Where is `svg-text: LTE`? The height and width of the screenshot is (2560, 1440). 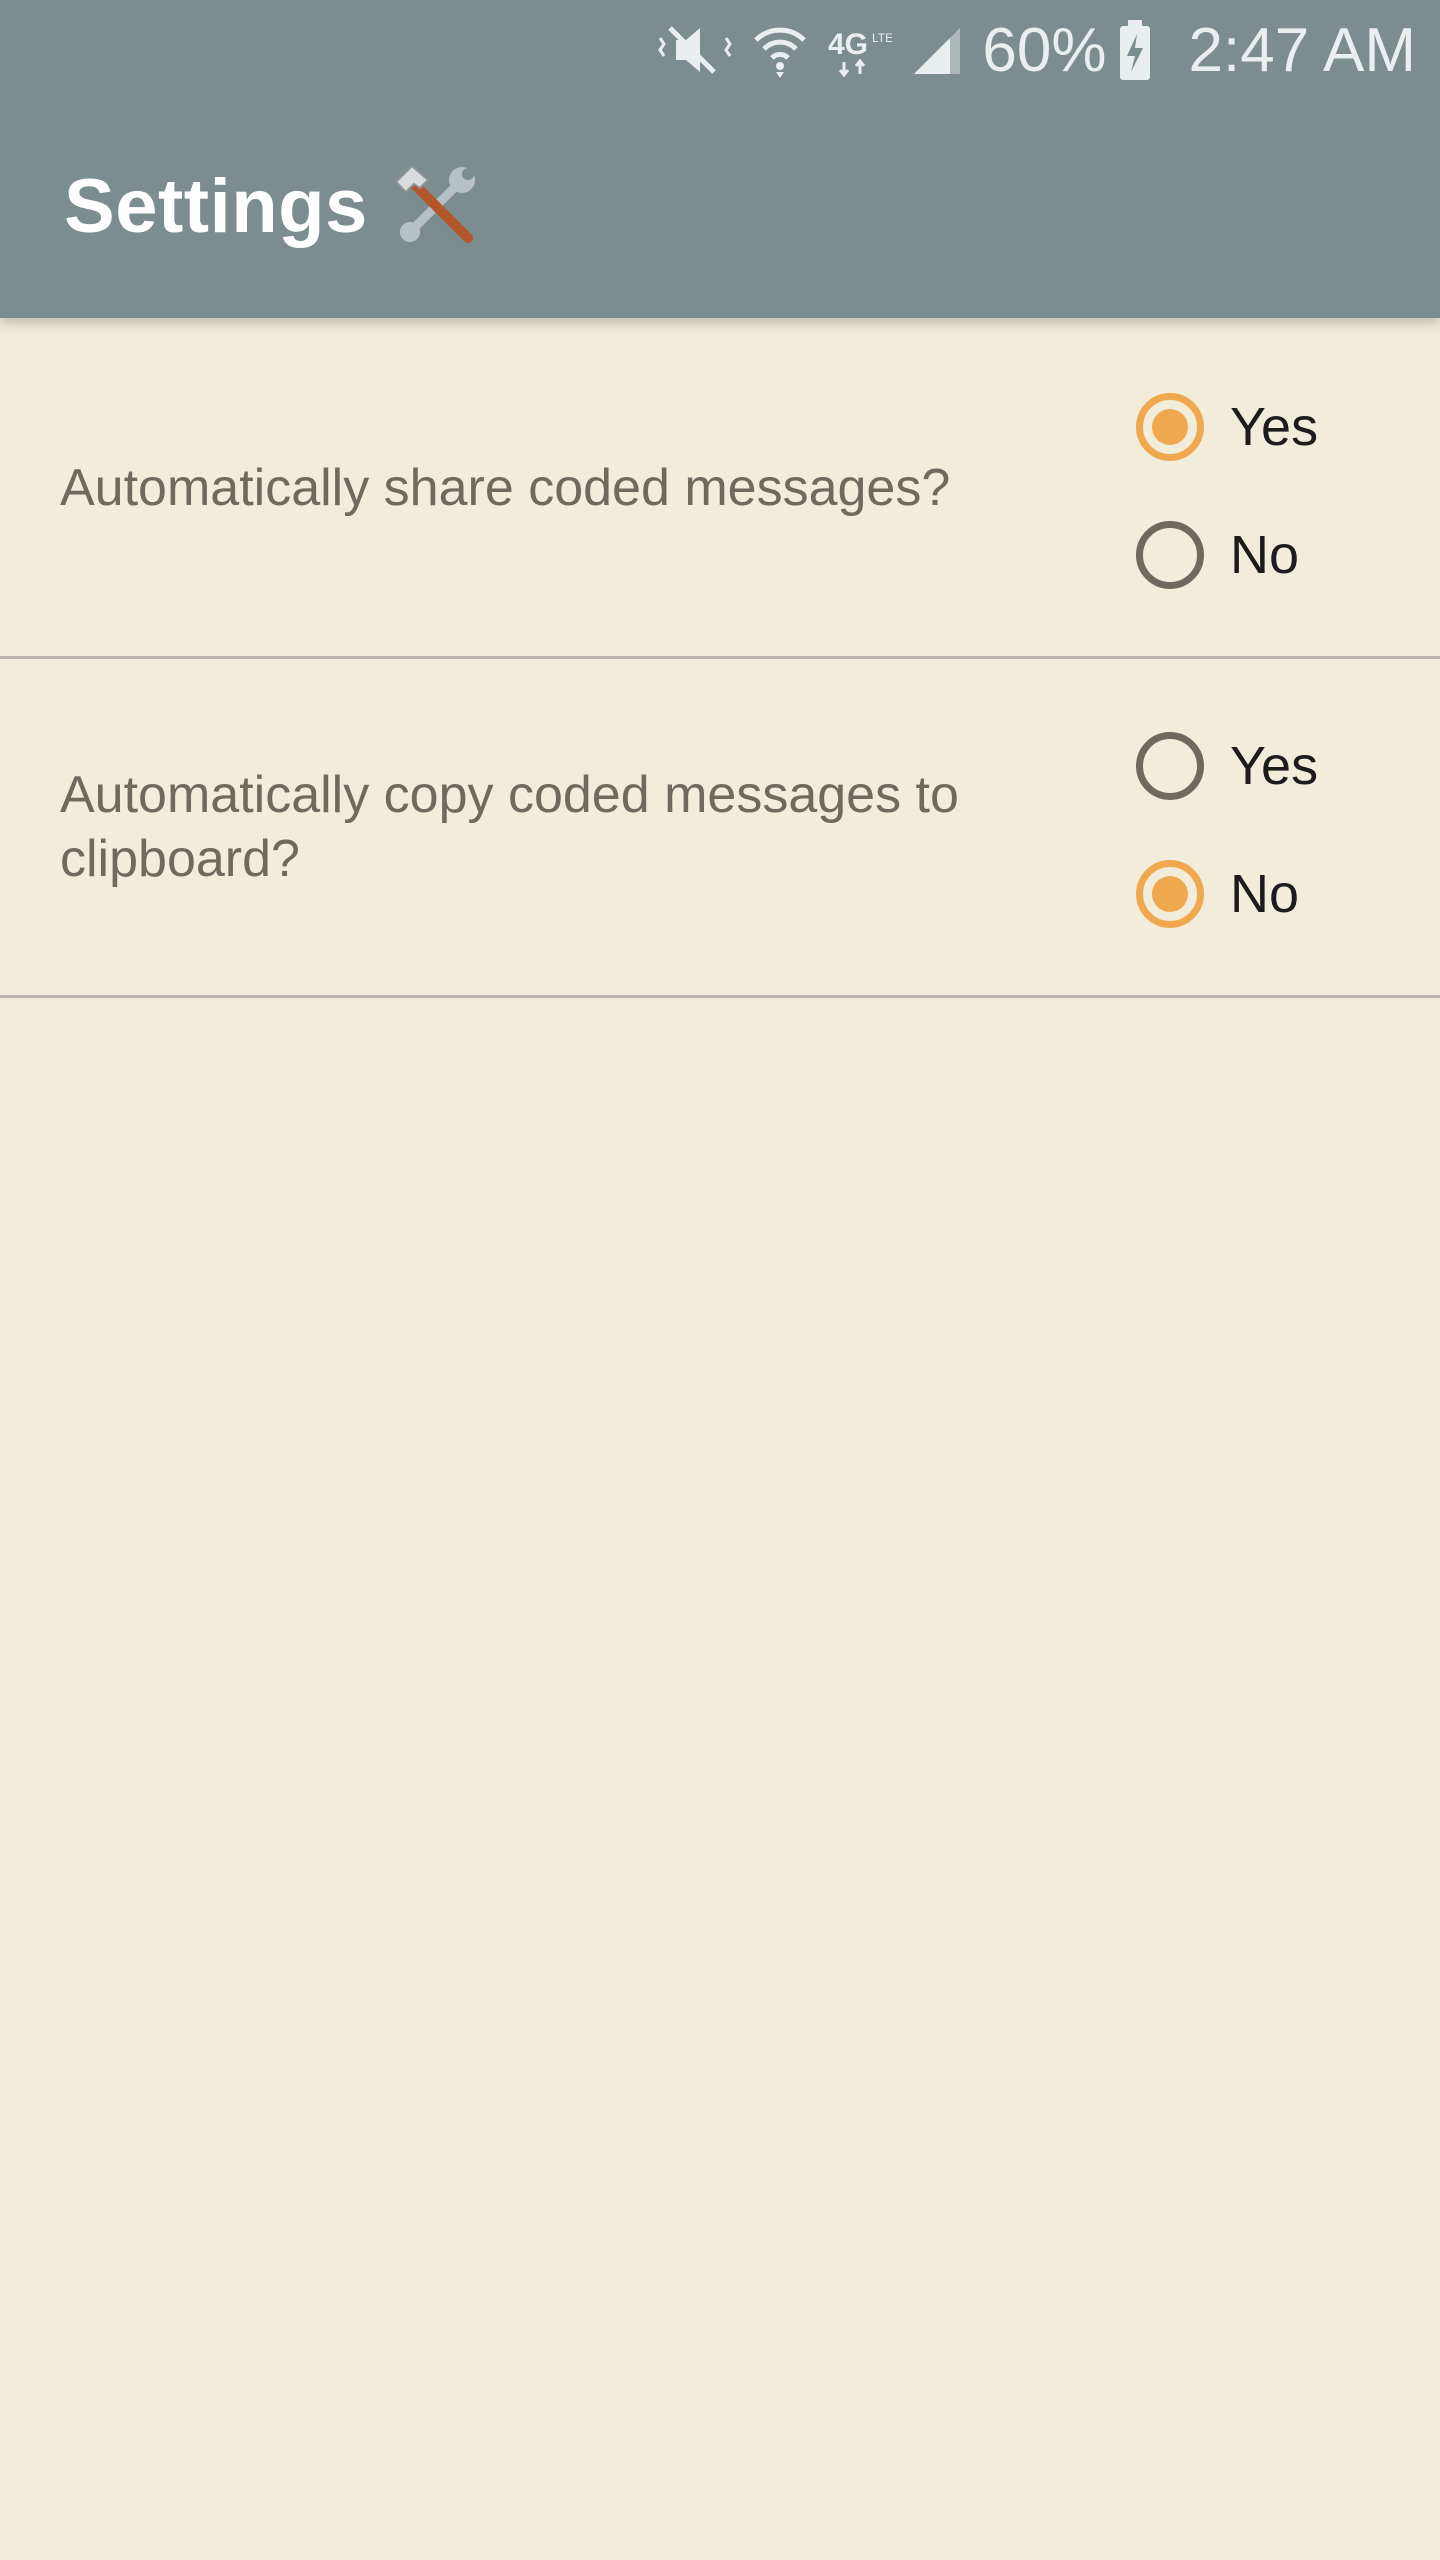
svg-text: LTE is located at coordinates (882, 38).